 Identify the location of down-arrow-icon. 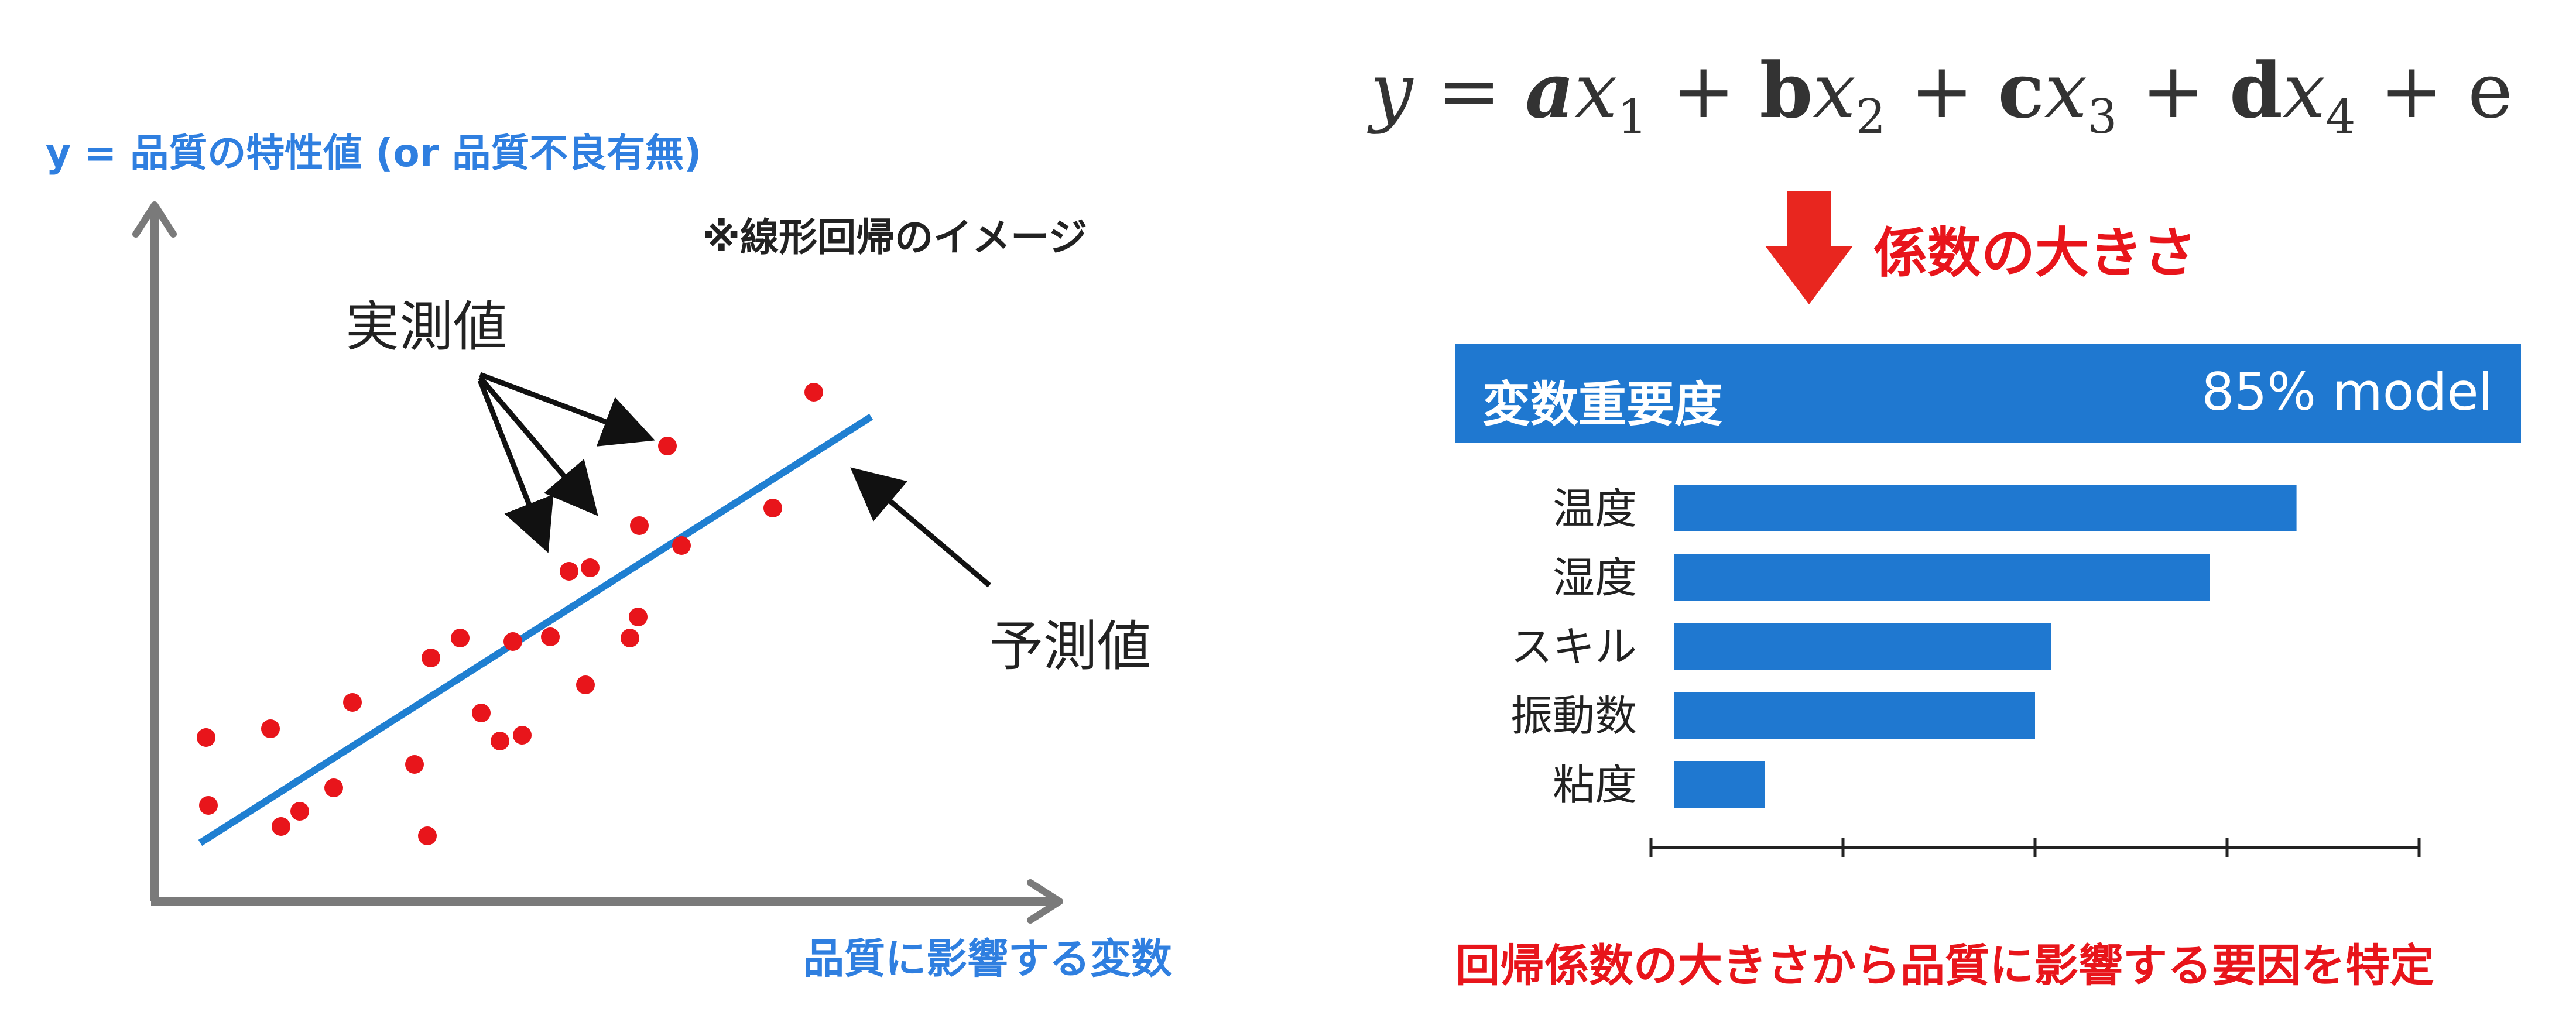
(1809, 247).